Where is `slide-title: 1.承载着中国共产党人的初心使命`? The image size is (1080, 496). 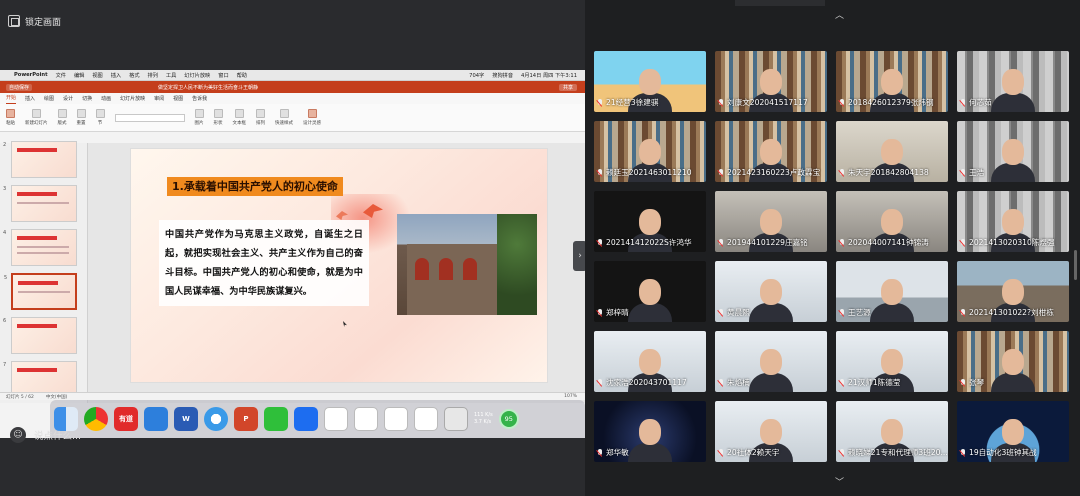 slide-title: 1.承载着中国共产党人的初心使命 is located at coordinates (255, 186).